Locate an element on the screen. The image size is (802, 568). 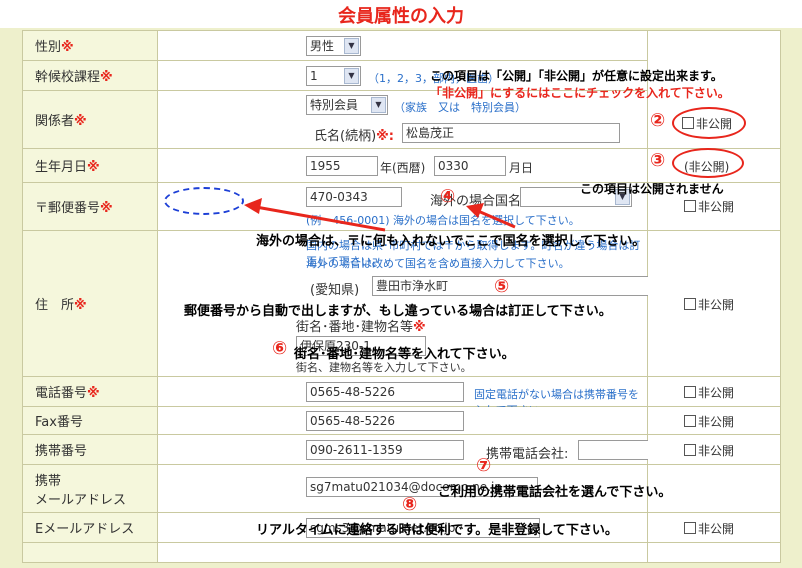
note-6: 街名･番地･建物名等を入れて下さい。 is located at coordinates (404, 354).